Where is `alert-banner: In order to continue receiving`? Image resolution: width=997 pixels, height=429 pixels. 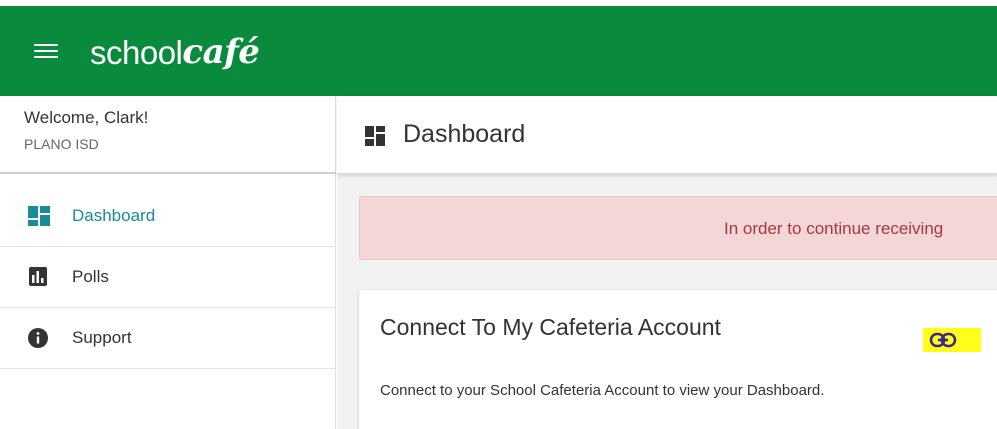
alert-banner: In order to continue receiving is located at coordinates (678, 228).